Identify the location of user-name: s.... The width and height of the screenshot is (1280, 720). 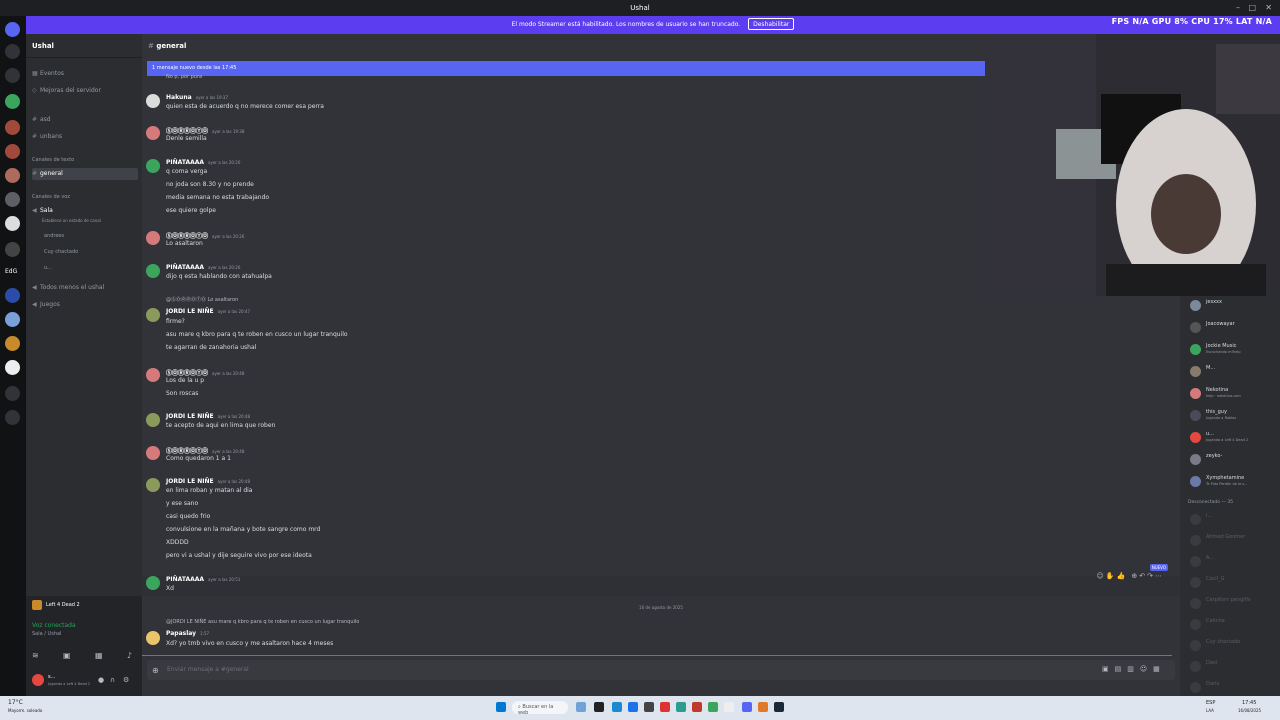
(51, 677).